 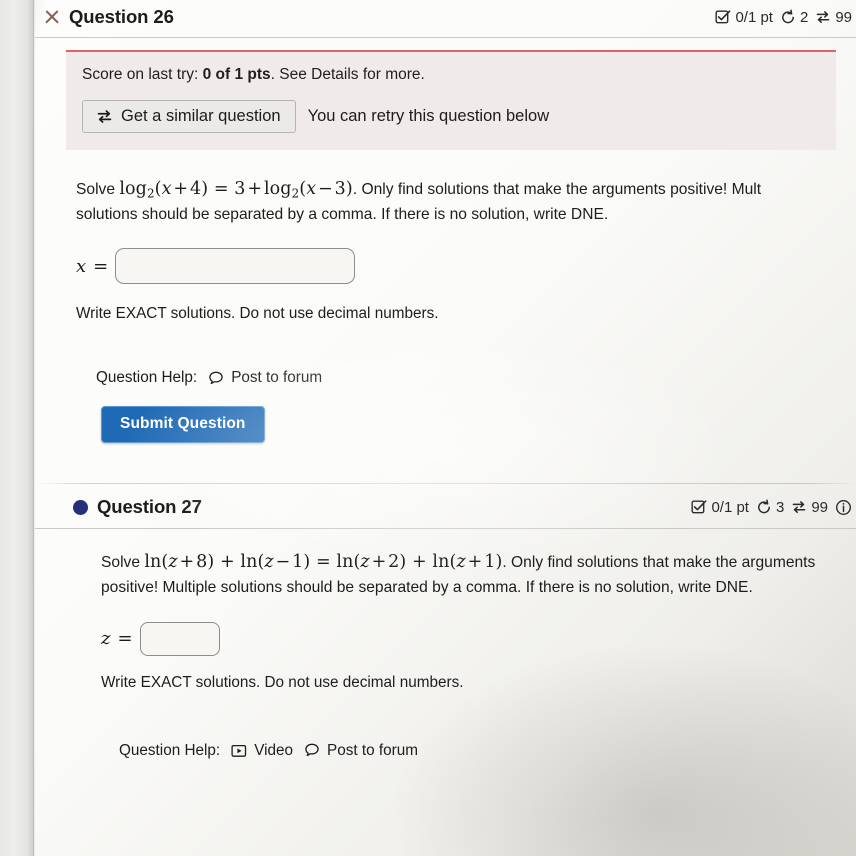 I want to click on question-27-title: Question 27, so click(x=149, y=507).